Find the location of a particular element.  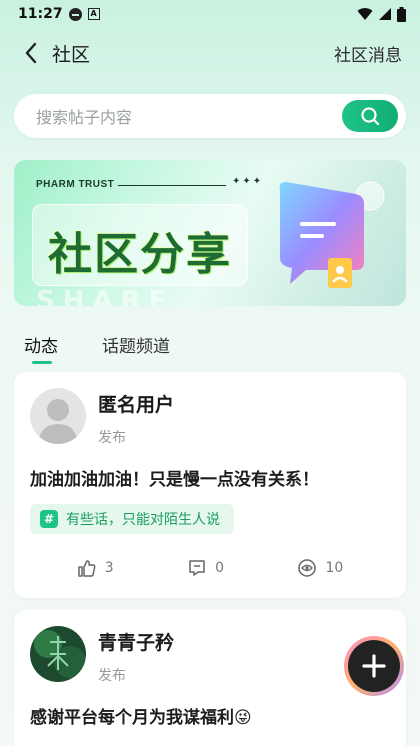

hashtag-icon: # is located at coordinates (49, 519).